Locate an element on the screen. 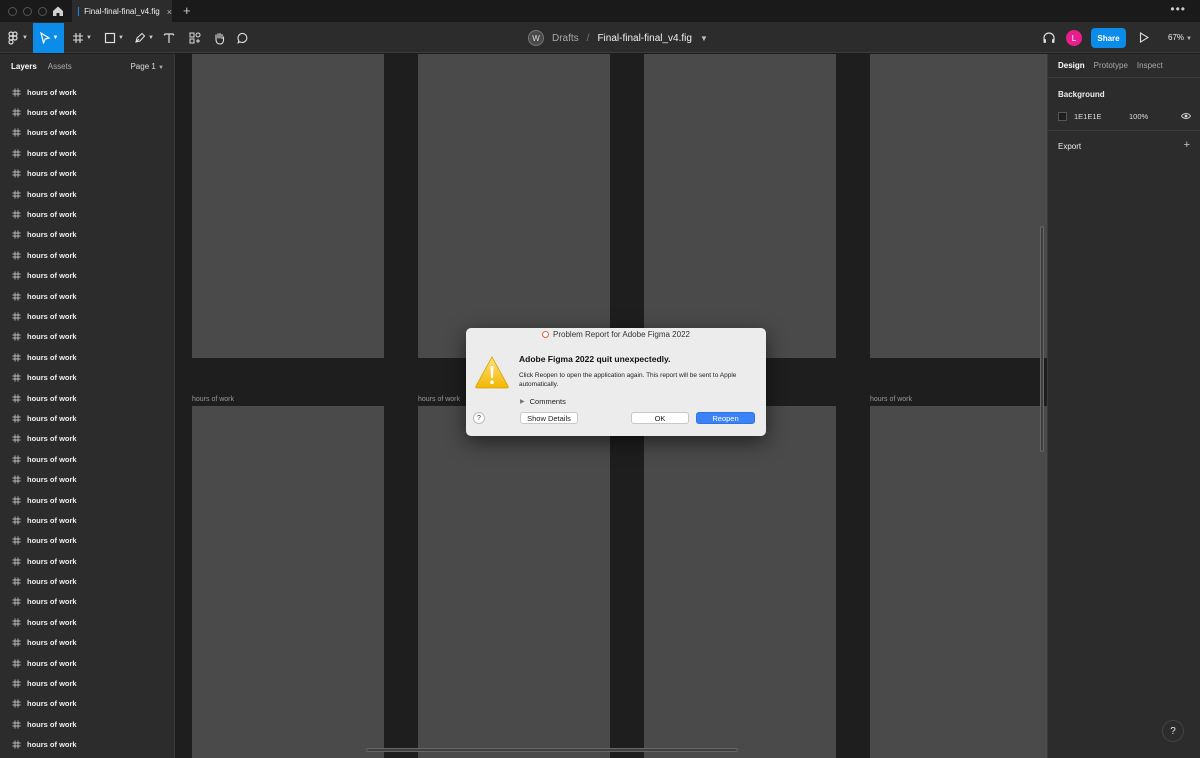 The image size is (1200, 758). horizontal-scrollbar is located at coordinates (552, 750).